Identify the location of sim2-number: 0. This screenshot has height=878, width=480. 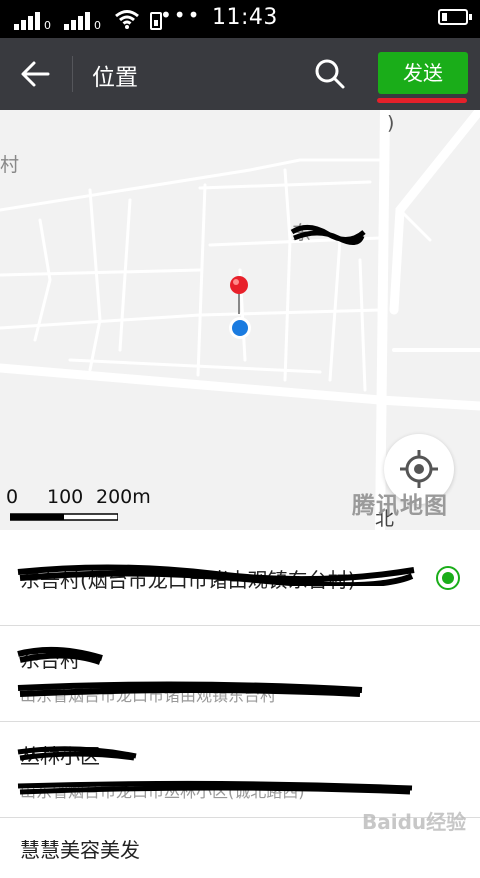
(97, 25).